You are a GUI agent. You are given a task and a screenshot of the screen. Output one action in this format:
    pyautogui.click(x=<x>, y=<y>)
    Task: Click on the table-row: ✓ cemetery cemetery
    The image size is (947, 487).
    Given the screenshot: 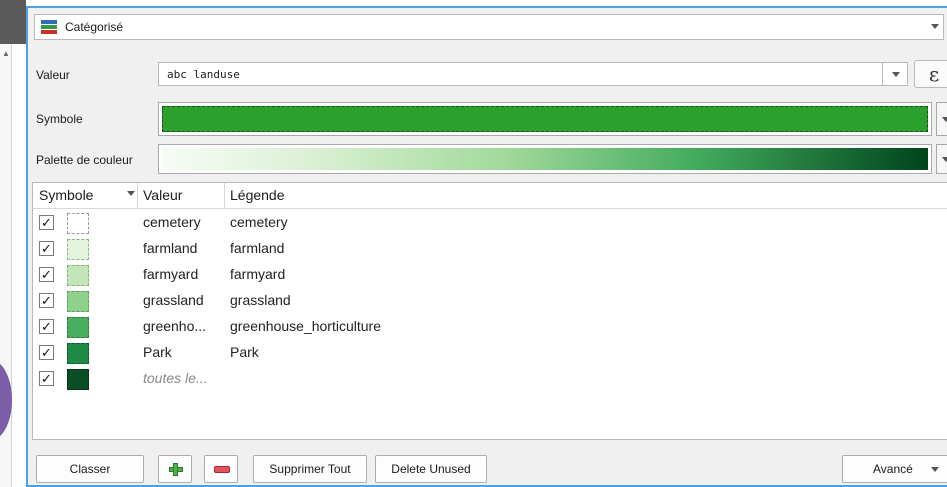 What is the action you would take?
    pyautogui.click(x=490, y=224)
    